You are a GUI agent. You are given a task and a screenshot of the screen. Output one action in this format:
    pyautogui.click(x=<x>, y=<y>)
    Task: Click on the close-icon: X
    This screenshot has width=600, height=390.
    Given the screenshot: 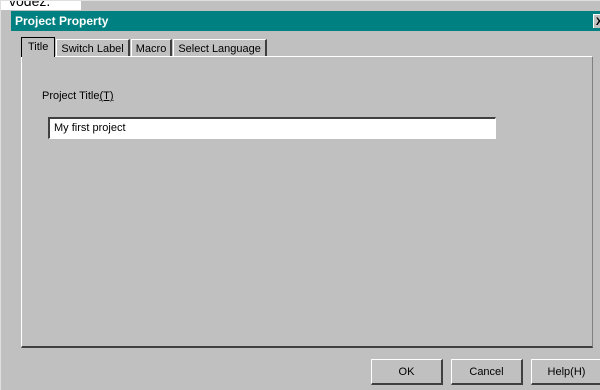 What is the action you would take?
    pyautogui.click(x=597, y=22)
    